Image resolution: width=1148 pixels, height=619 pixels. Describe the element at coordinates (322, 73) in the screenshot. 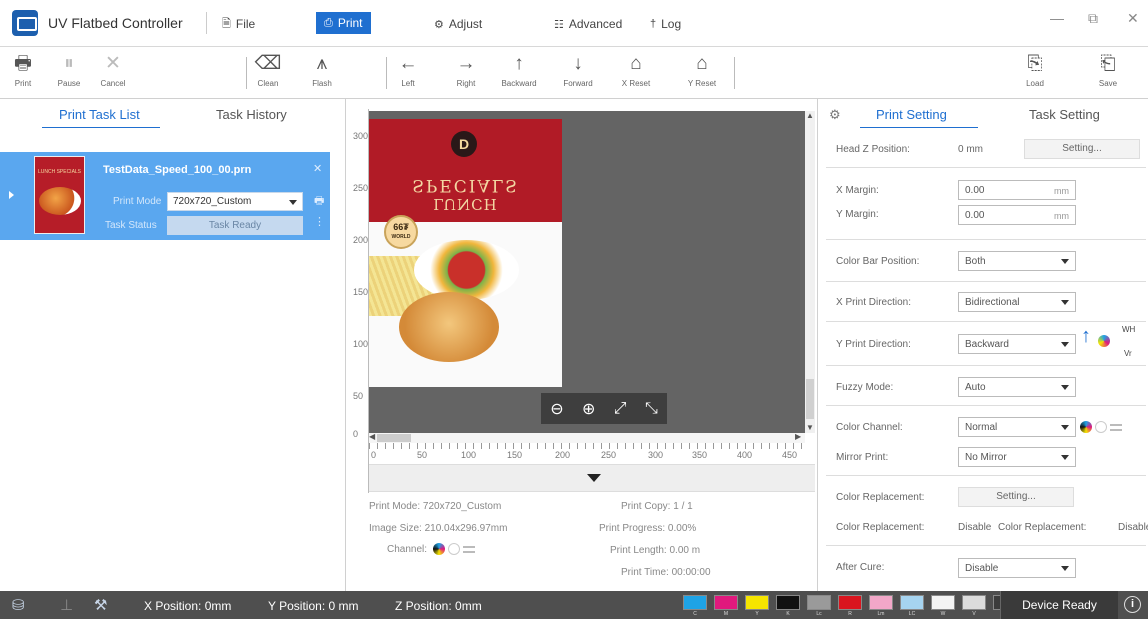

I see `flash-button: ⩚ Flash` at that location.